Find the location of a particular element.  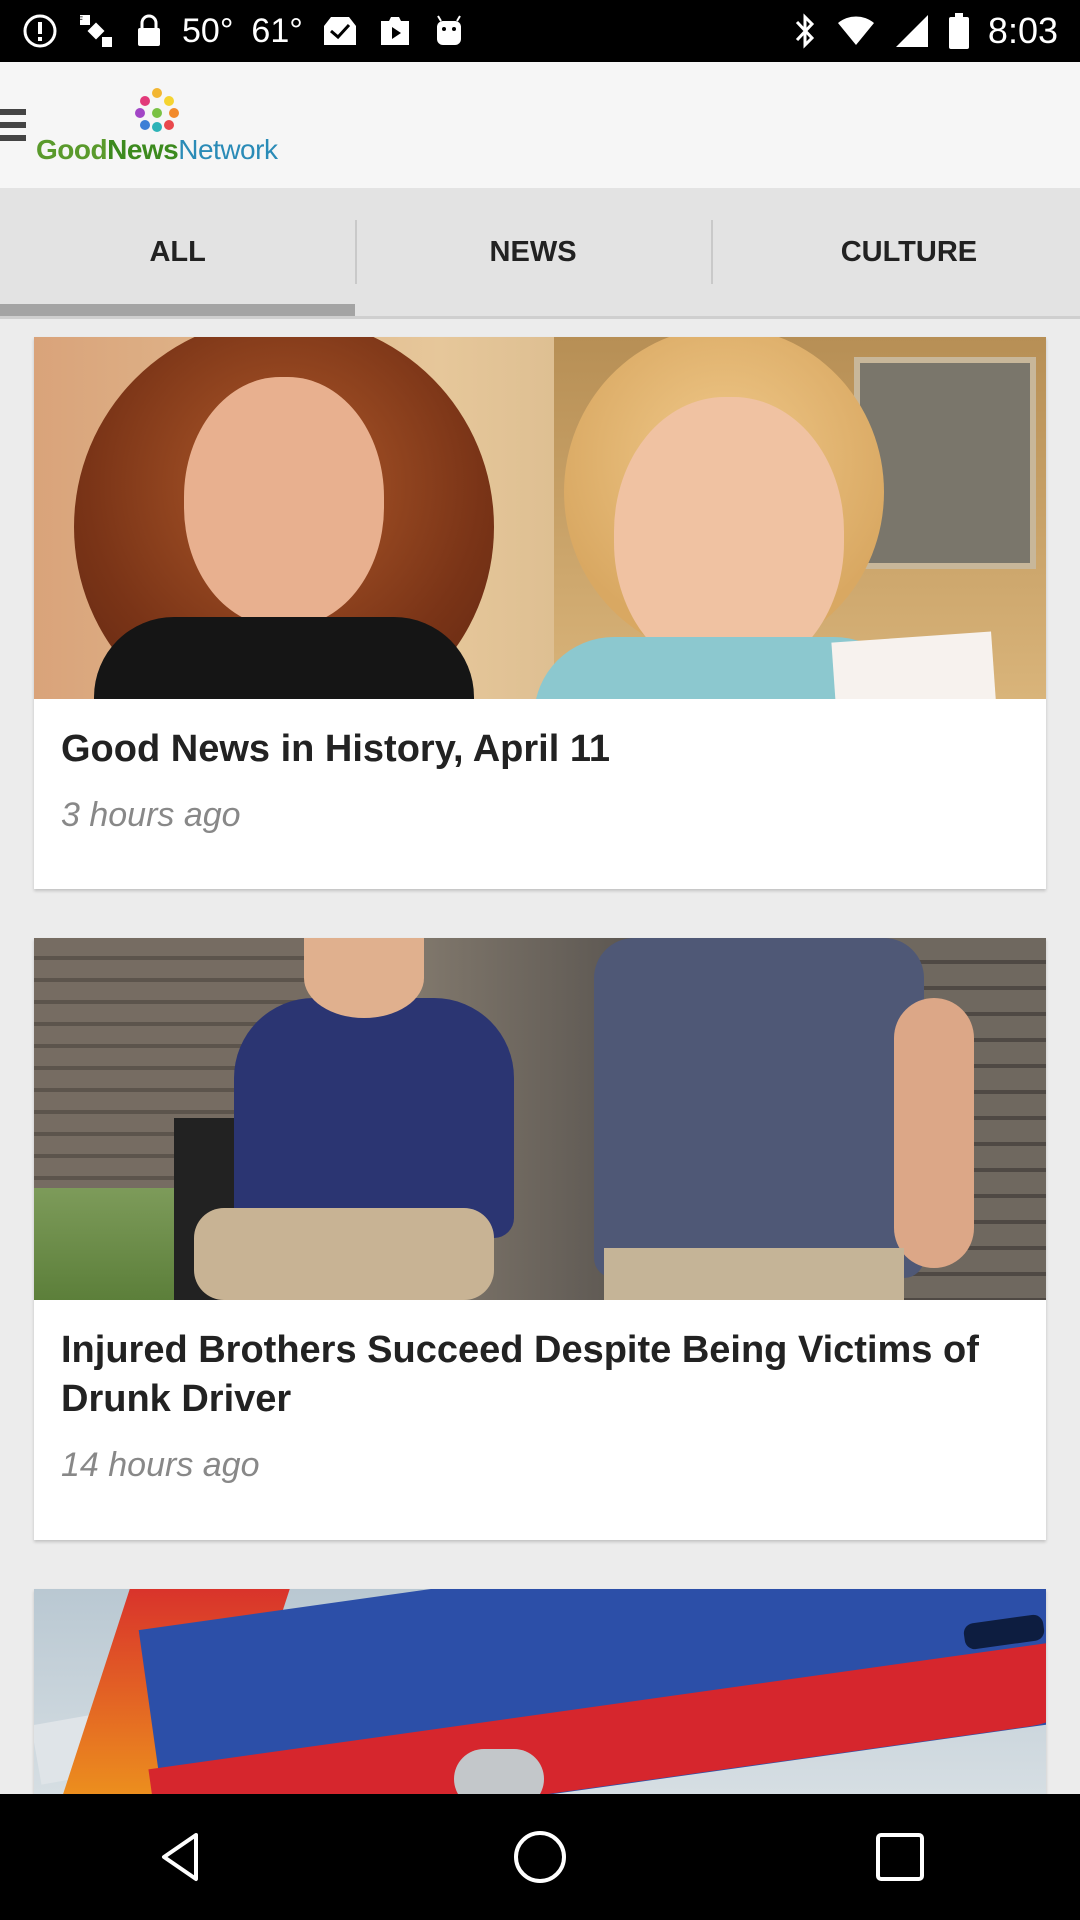

svg-text: F is located at coordinates (80, 21).